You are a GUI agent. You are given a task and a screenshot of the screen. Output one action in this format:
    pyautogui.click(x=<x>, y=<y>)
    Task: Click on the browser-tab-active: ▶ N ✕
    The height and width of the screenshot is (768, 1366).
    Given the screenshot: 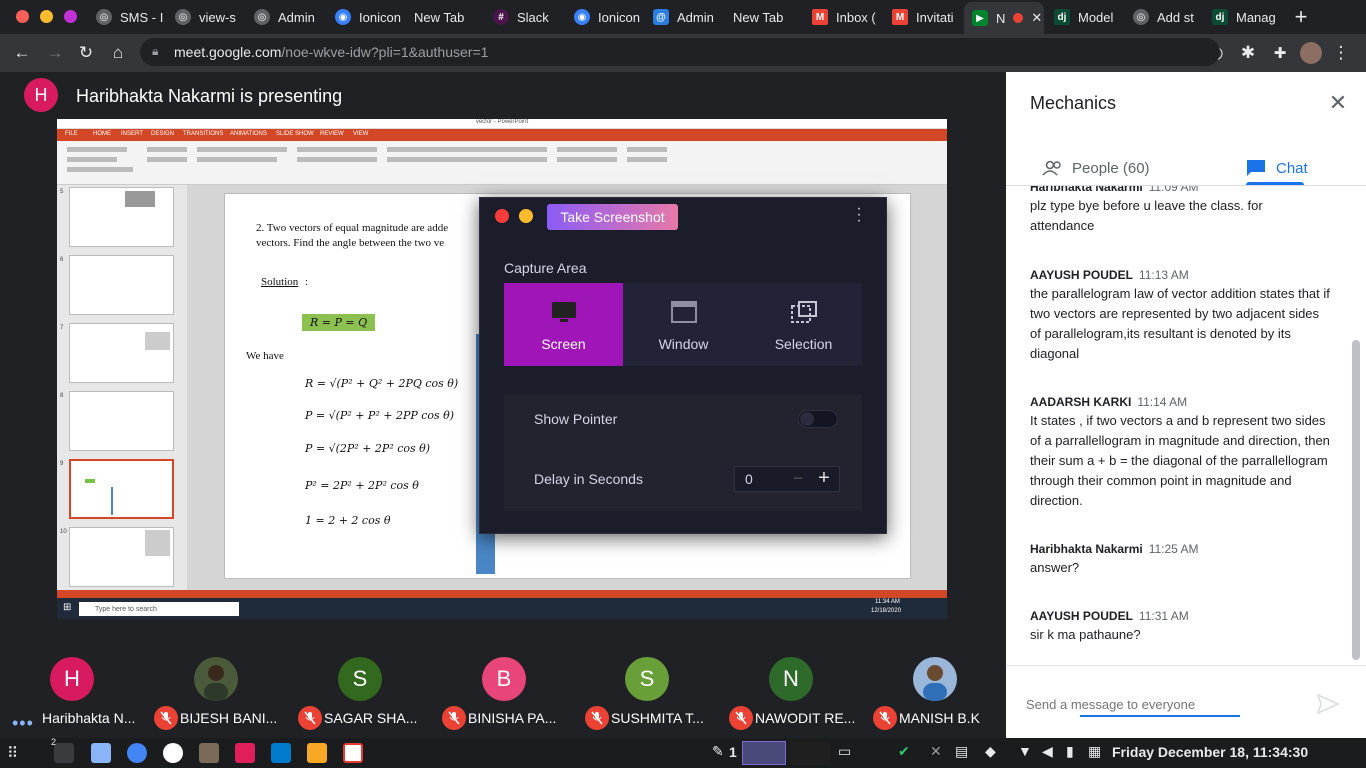 What is the action you would take?
    pyautogui.click(x=1004, y=18)
    